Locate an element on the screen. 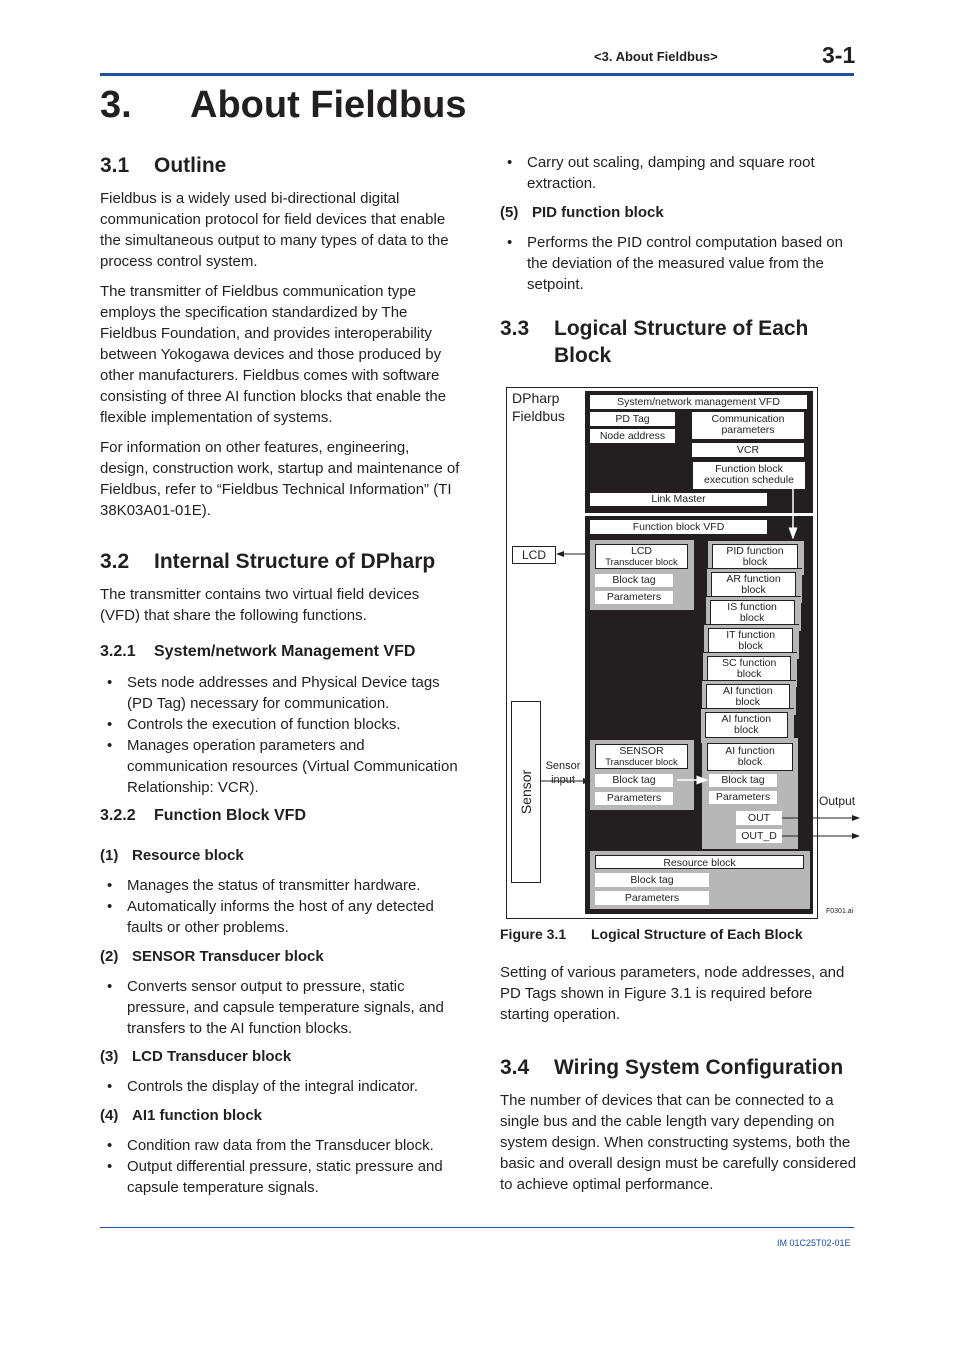 The image size is (954, 1350). section-title: Logical Structure of Each is located at coordinates (681, 328).